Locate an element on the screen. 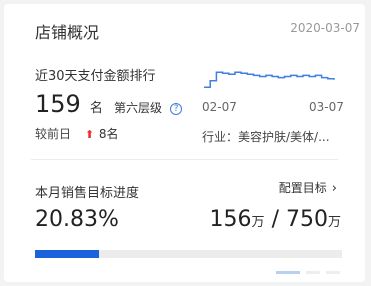  target-progress-fill is located at coordinates (67, 254).